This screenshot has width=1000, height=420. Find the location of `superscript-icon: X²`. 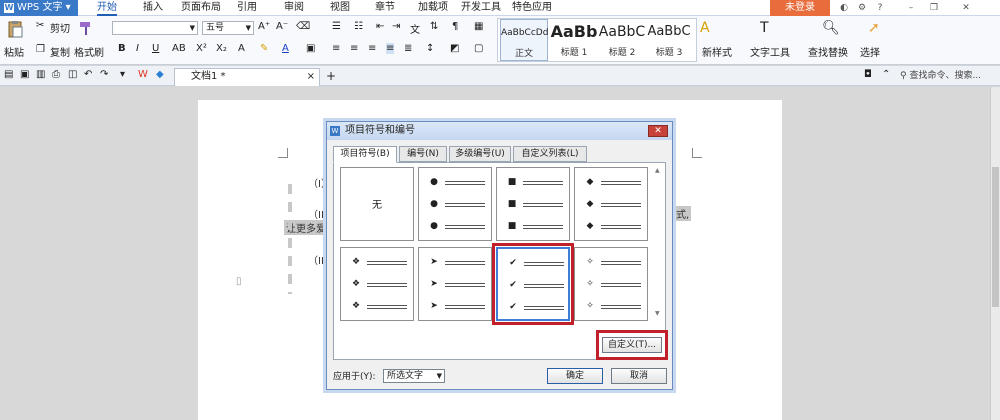

superscript-icon: X² is located at coordinates (201, 48).